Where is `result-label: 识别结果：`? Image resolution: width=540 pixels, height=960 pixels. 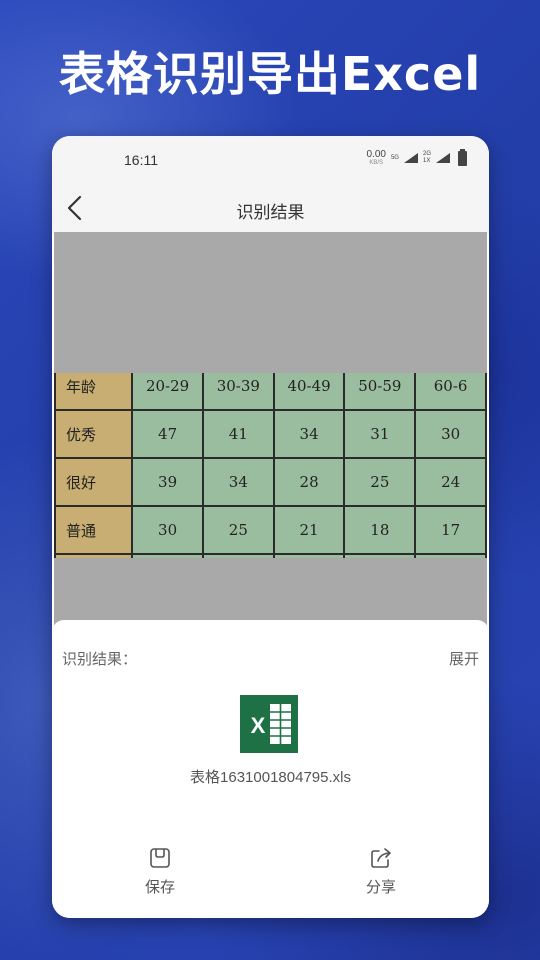 result-label: 识别结果： is located at coordinates (100, 659).